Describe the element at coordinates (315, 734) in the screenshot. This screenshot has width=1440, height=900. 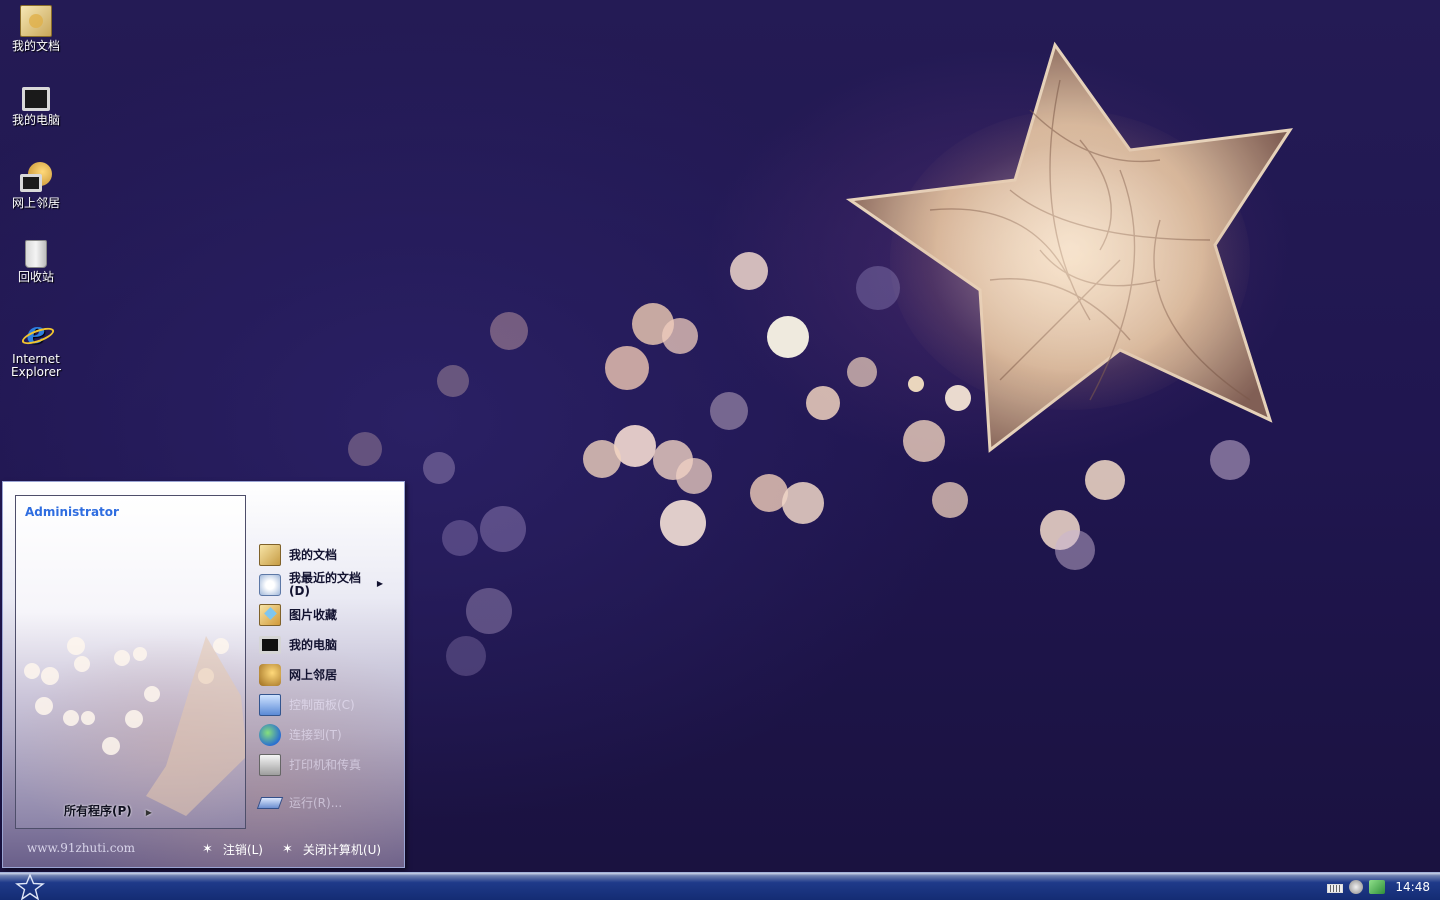
I see `menu-item-label: 连接到(T)` at that location.